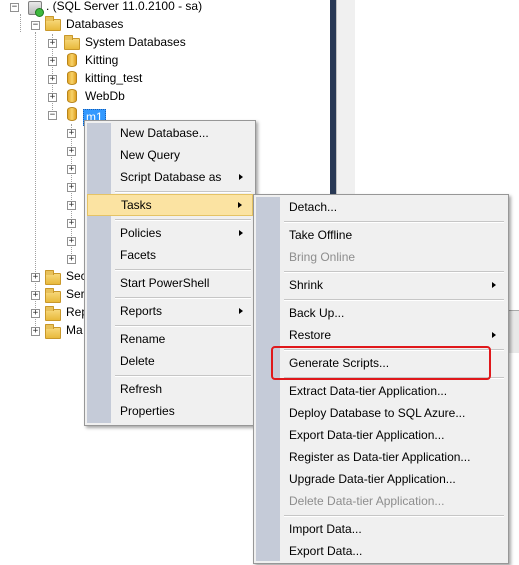  I want to click on menu-item-refresh: Refresh, so click(170, 389).